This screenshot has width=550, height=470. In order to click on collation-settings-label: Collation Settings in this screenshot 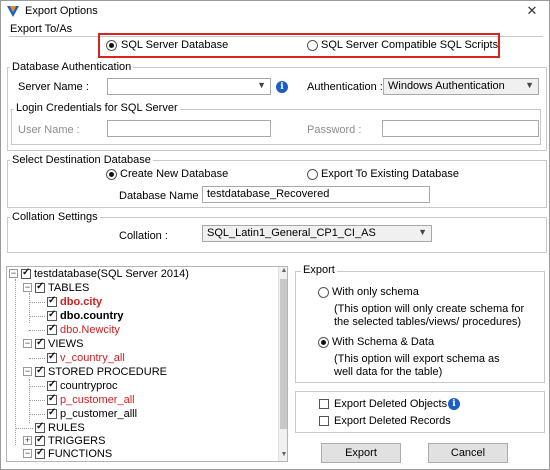, I will do `click(55, 217)`.